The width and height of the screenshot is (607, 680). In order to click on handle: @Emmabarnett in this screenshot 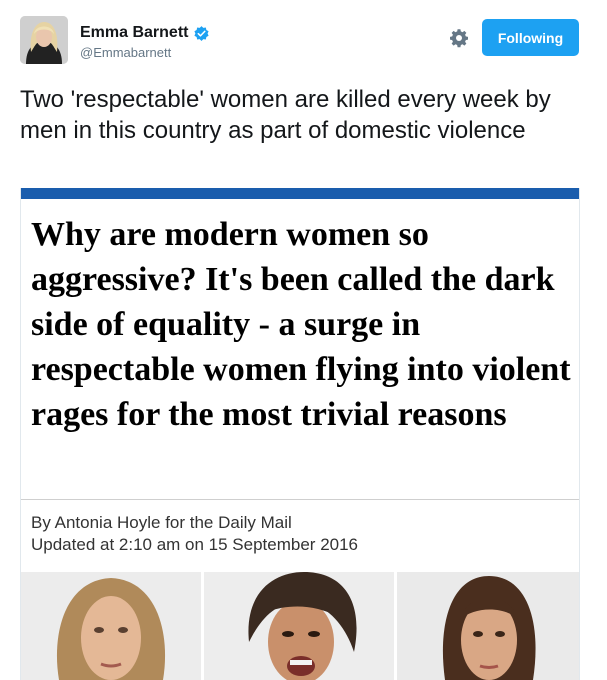, I will do `click(125, 52)`.